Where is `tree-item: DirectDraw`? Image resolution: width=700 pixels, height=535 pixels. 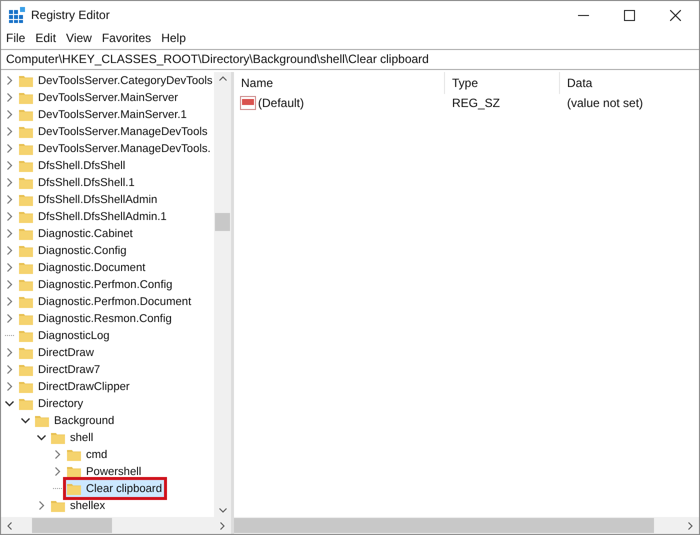 tree-item: DirectDraw is located at coordinates (57, 352).